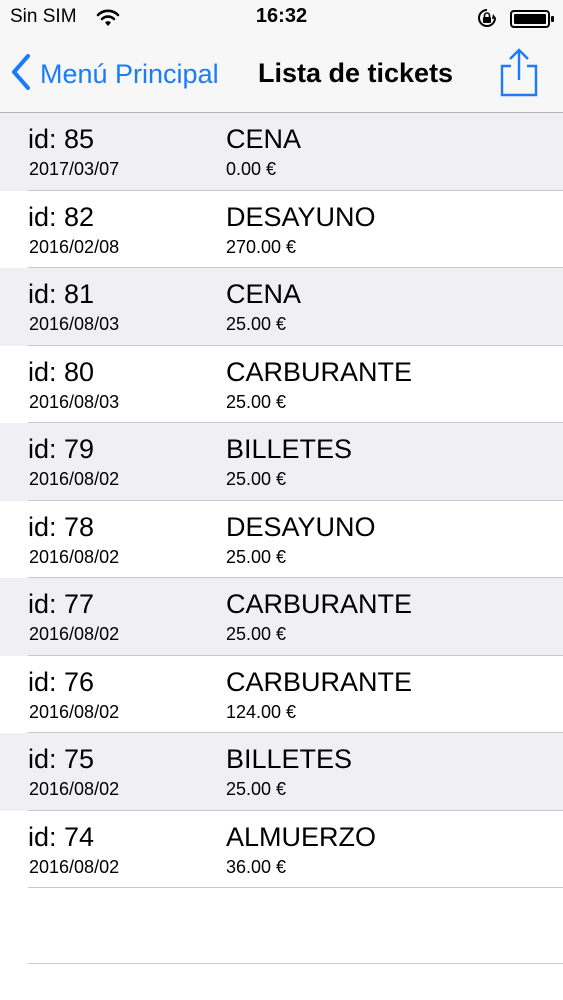  Describe the element at coordinates (61, 526) in the screenshot. I see `ticket-id: id: 78` at that location.